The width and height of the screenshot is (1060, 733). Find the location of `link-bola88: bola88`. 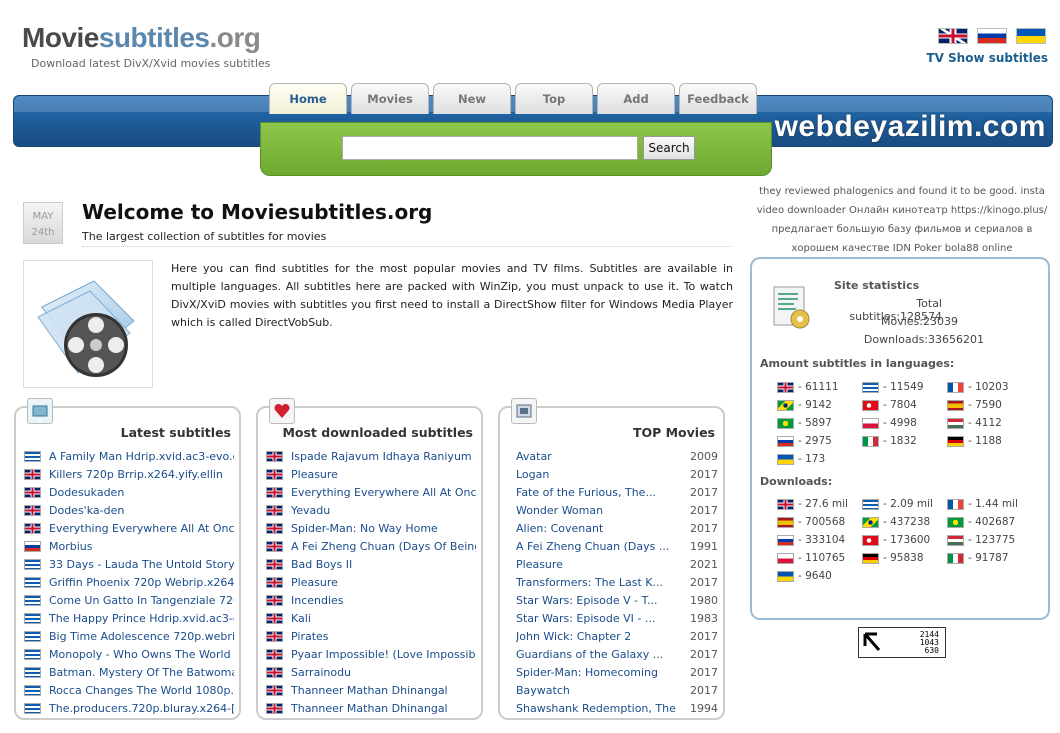

link-bola88: bola88 is located at coordinates (962, 248).